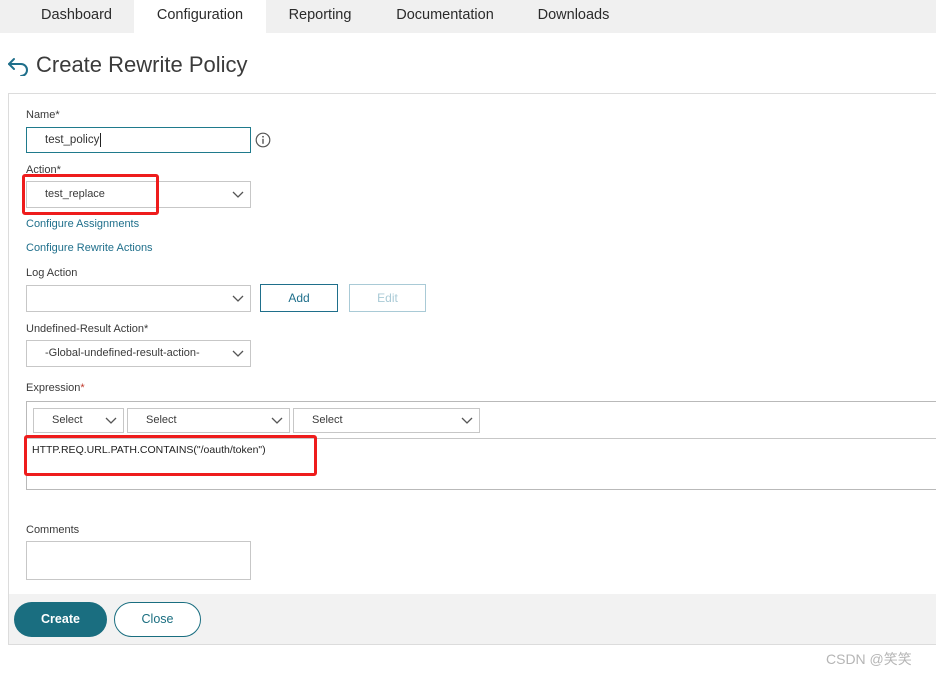 The height and width of the screenshot is (673, 936). Describe the element at coordinates (263, 140) in the screenshot. I see `info-icon` at that location.